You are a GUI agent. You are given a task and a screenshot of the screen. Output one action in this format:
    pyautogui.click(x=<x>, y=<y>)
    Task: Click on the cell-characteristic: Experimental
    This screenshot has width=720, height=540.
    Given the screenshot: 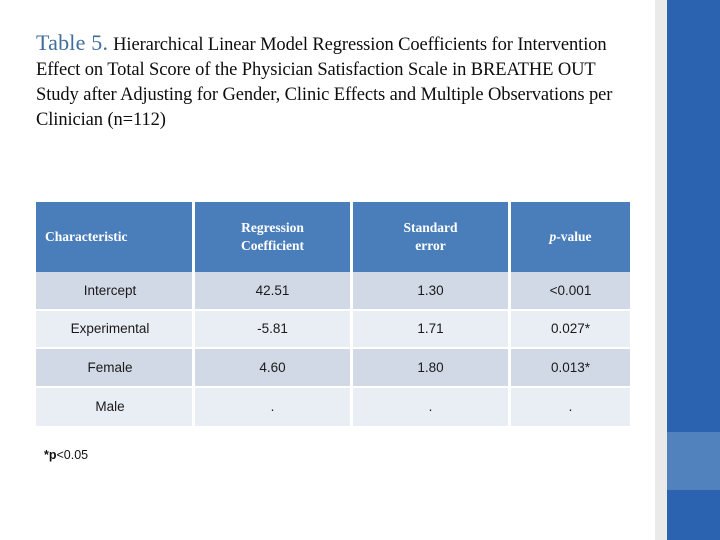 What is the action you would take?
    pyautogui.click(x=115, y=329)
    